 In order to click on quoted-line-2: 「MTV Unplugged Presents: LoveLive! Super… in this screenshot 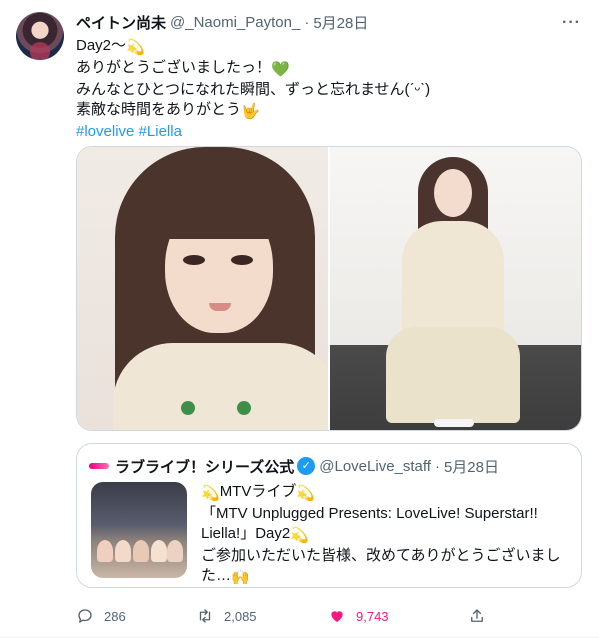, I will do `click(369, 513)`.